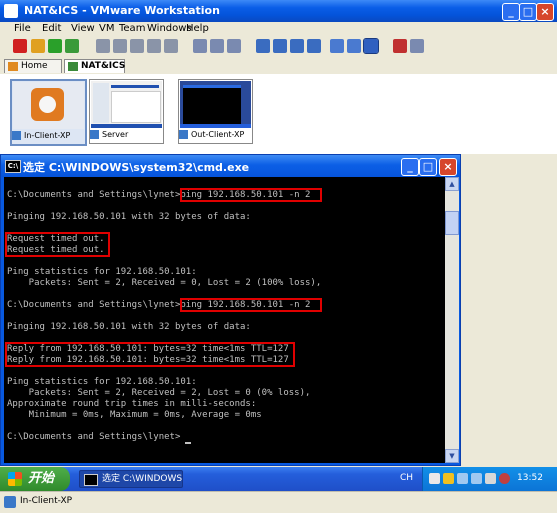  I want to click on thumbnail-label: Out-Client-XP, so click(218, 134).